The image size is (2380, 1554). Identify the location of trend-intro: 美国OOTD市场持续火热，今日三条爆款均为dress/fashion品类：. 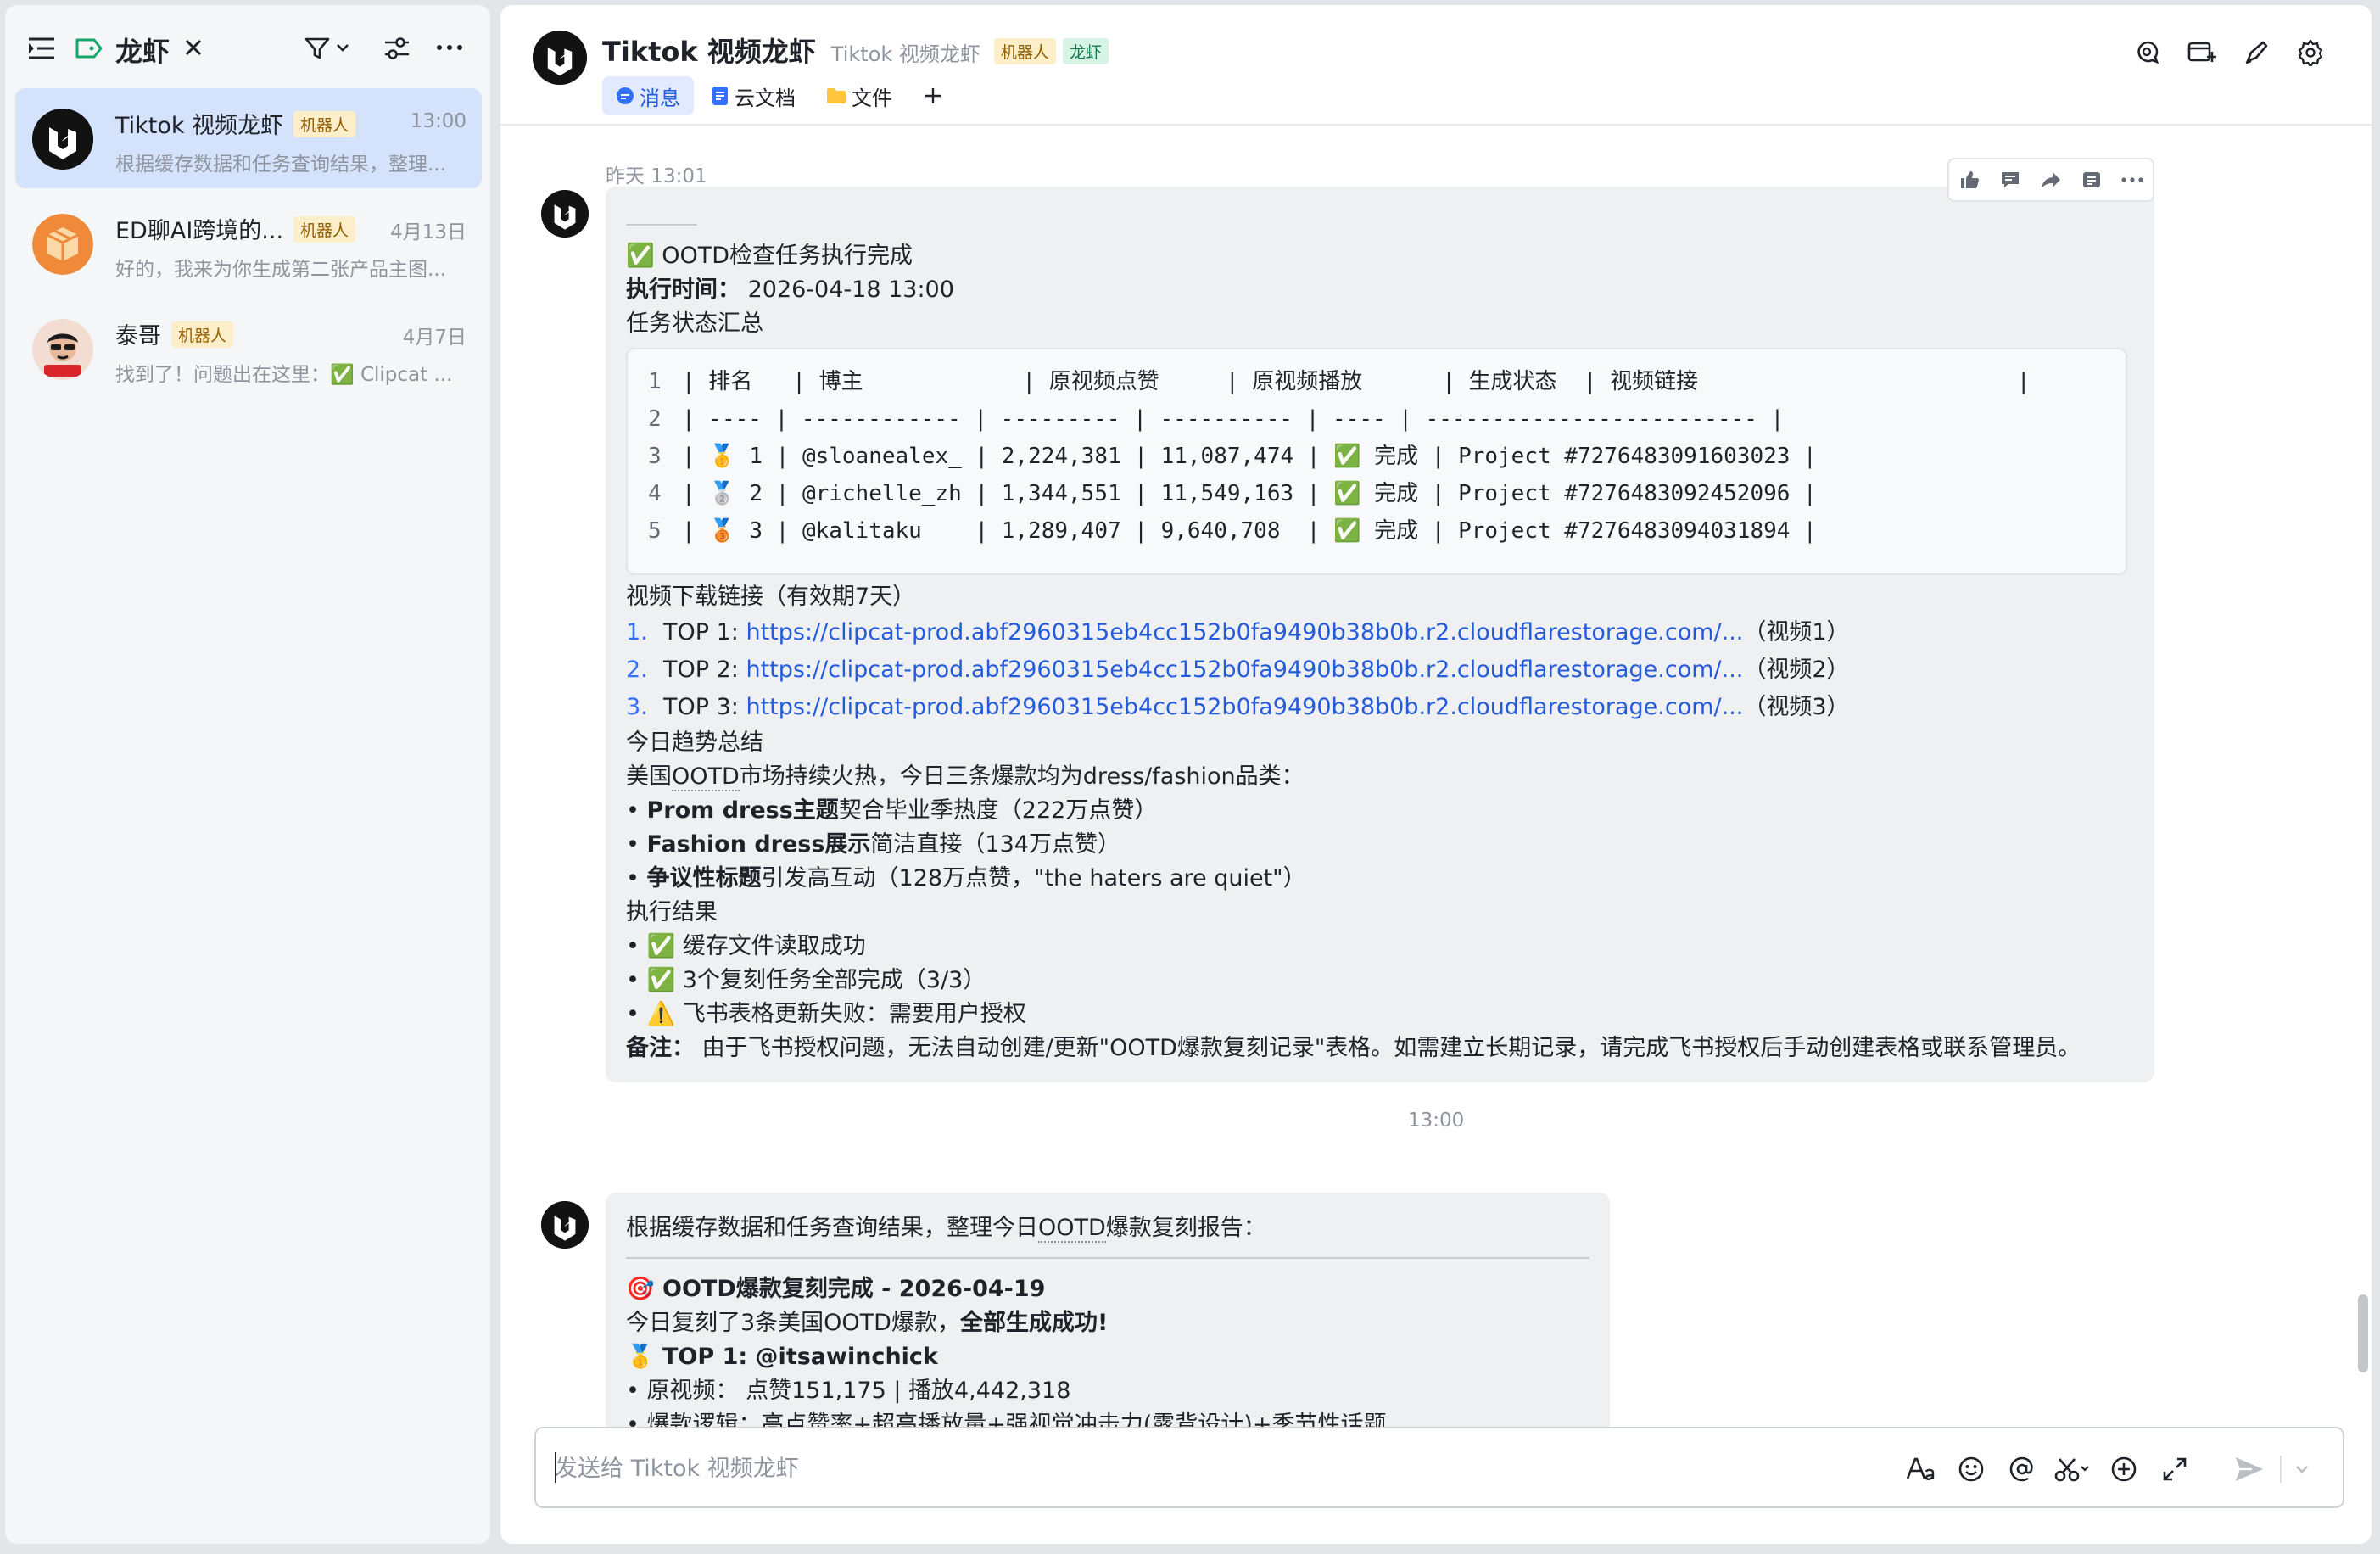
(965, 777).